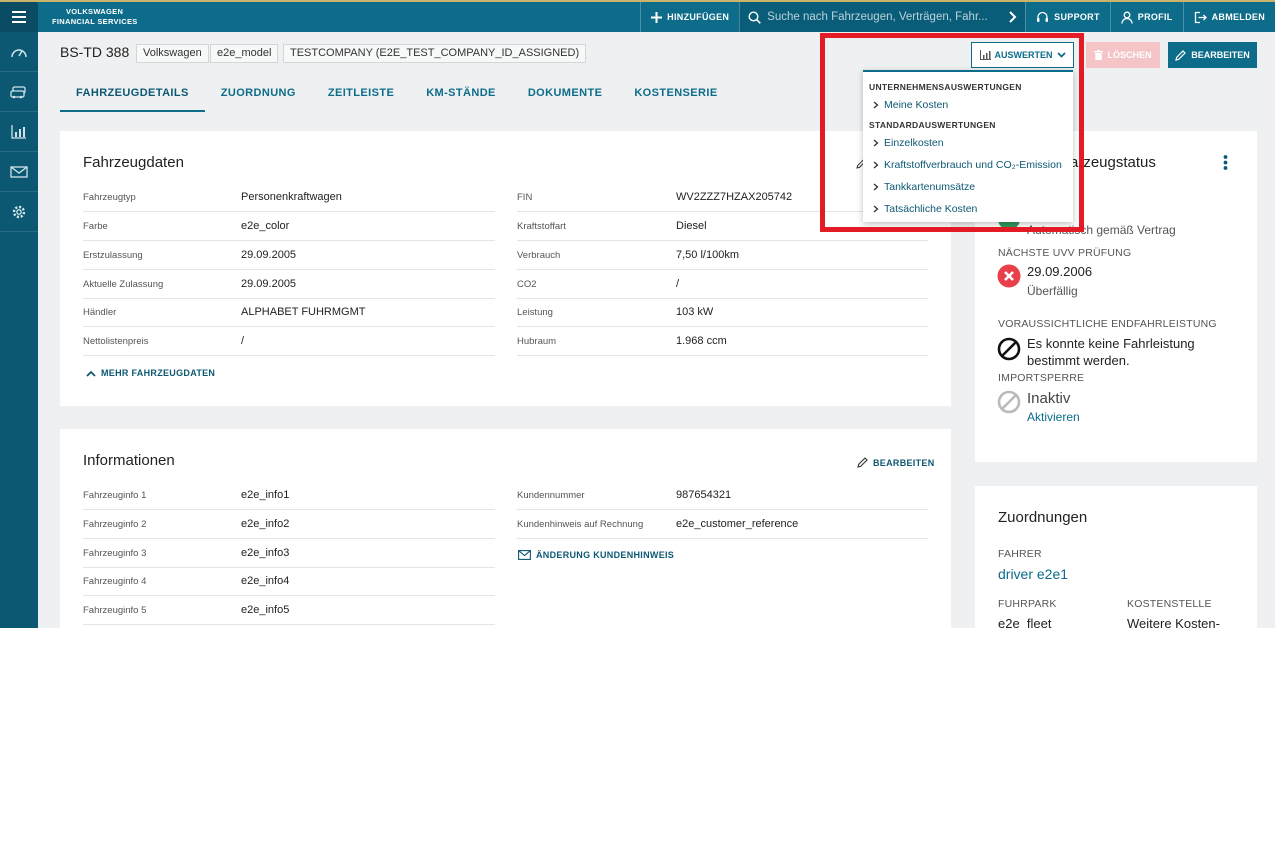 Image resolution: width=1280 pixels, height=853 pixels. Describe the element at coordinates (19, 330) in the screenshot. I see `sidebar` at that location.